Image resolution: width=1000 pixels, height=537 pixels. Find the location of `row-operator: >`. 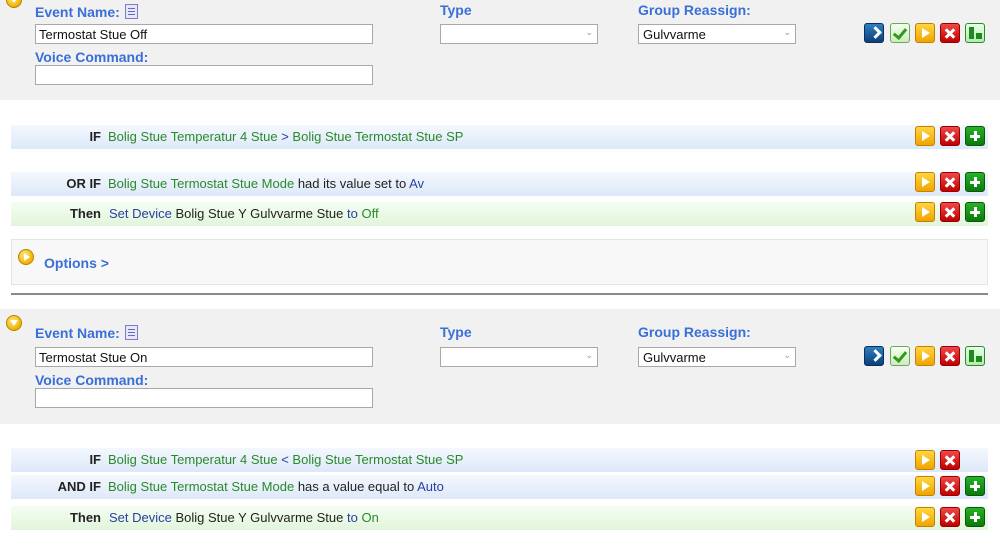

row-operator: > is located at coordinates (285, 136).